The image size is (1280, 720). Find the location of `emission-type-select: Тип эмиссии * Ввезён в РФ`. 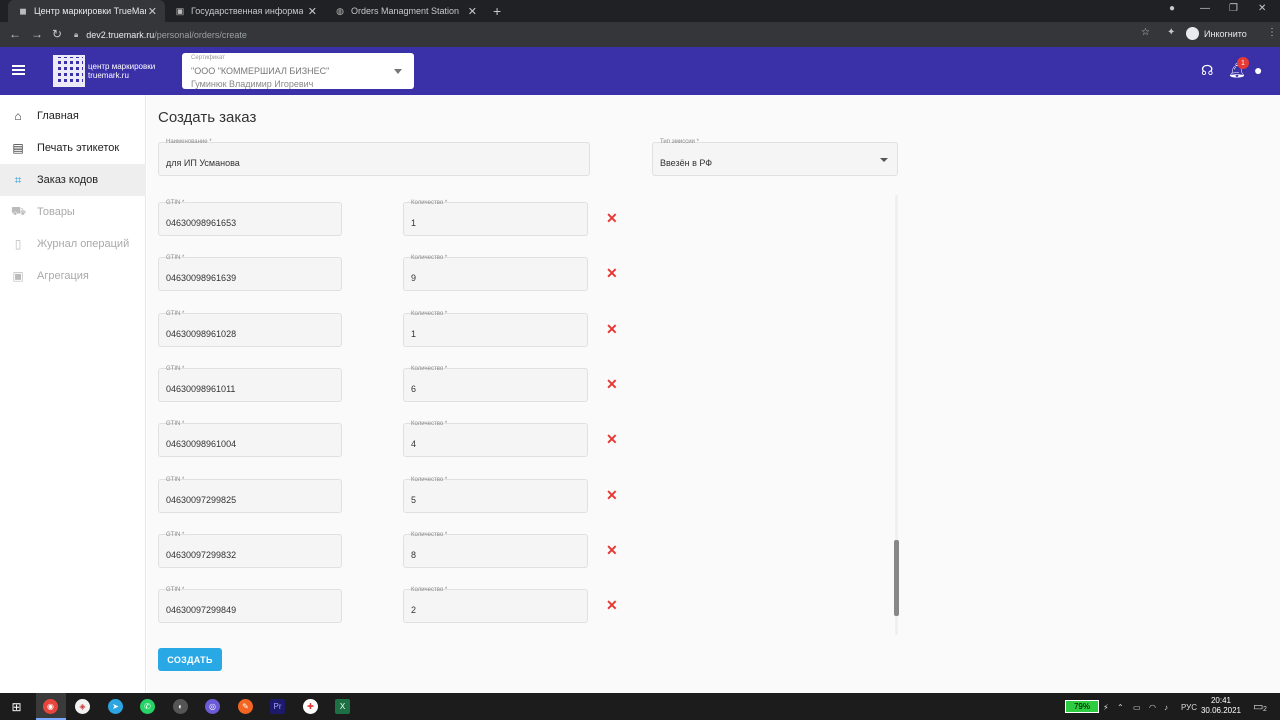

emission-type-select: Тип эмиссии * Ввезён в РФ is located at coordinates (775, 157).